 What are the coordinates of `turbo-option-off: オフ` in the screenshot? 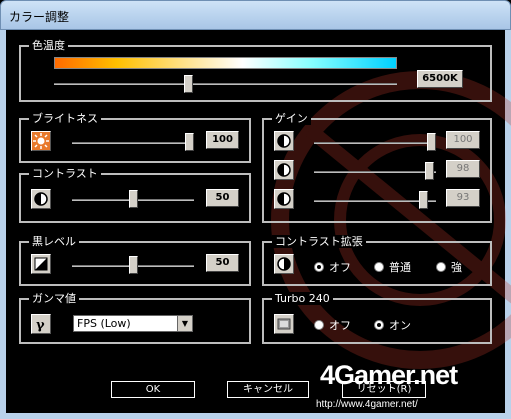 It's located at (332, 325).